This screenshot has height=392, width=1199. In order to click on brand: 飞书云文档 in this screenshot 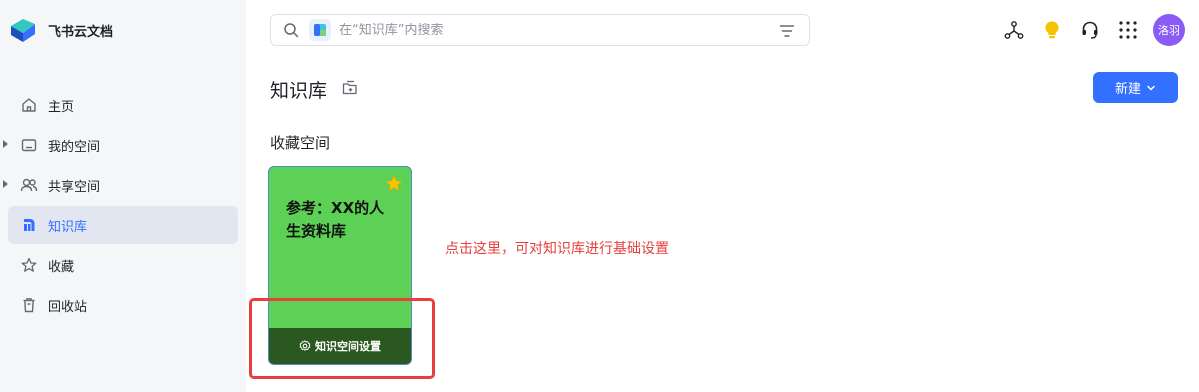, I will do `click(60, 30)`.